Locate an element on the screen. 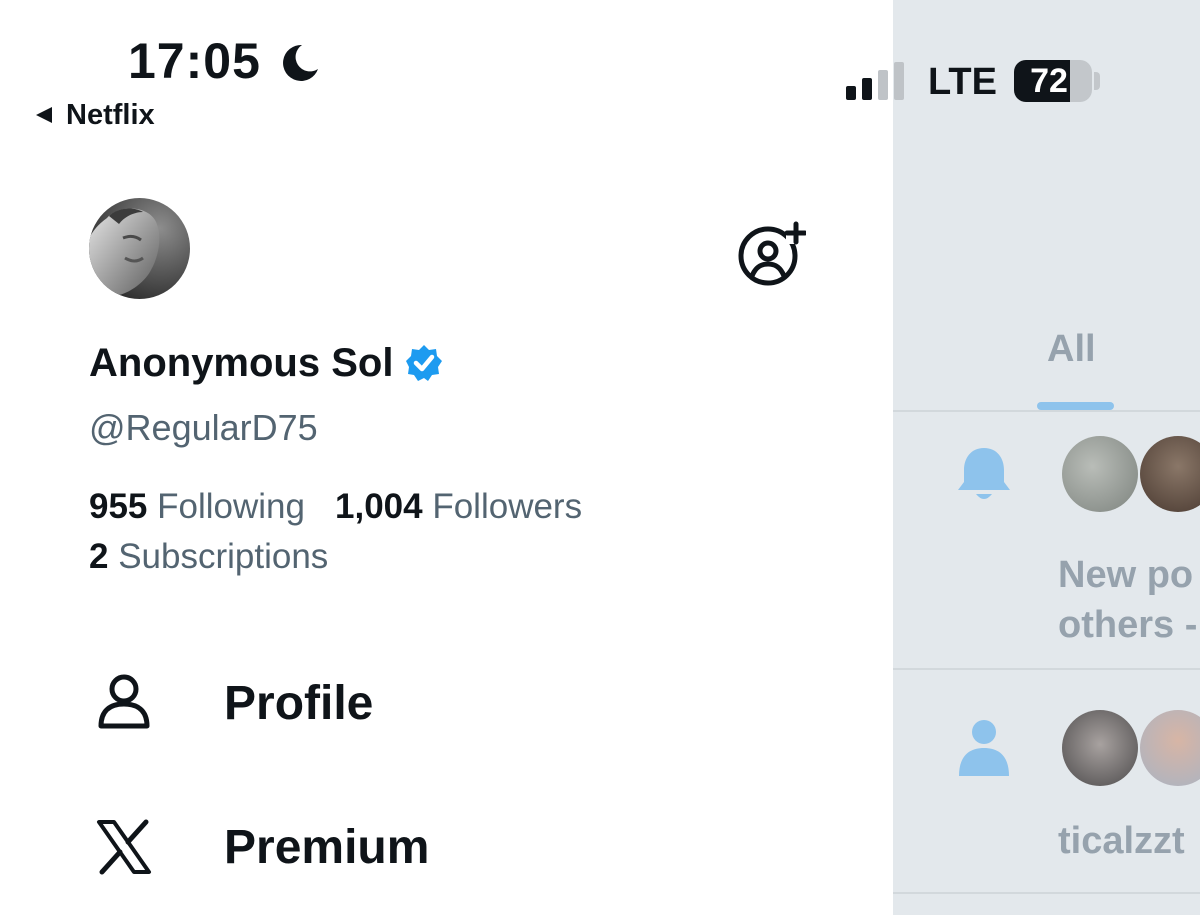 This screenshot has height=915, width=1200. back-arrow-icon is located at coordinates (44, 115).